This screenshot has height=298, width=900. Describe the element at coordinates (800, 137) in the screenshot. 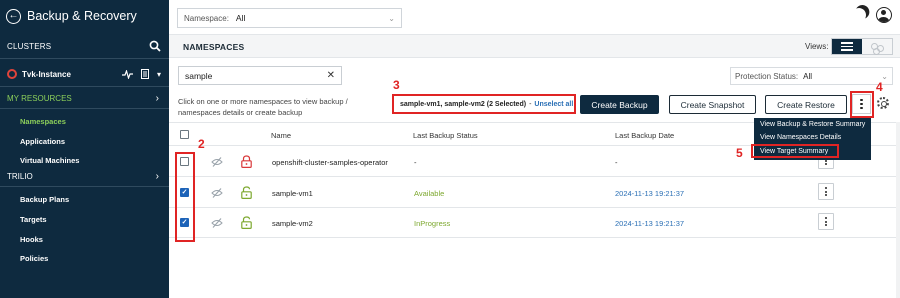

I see `menu-item-namespaces-details: View Namespaces Details` at that location.